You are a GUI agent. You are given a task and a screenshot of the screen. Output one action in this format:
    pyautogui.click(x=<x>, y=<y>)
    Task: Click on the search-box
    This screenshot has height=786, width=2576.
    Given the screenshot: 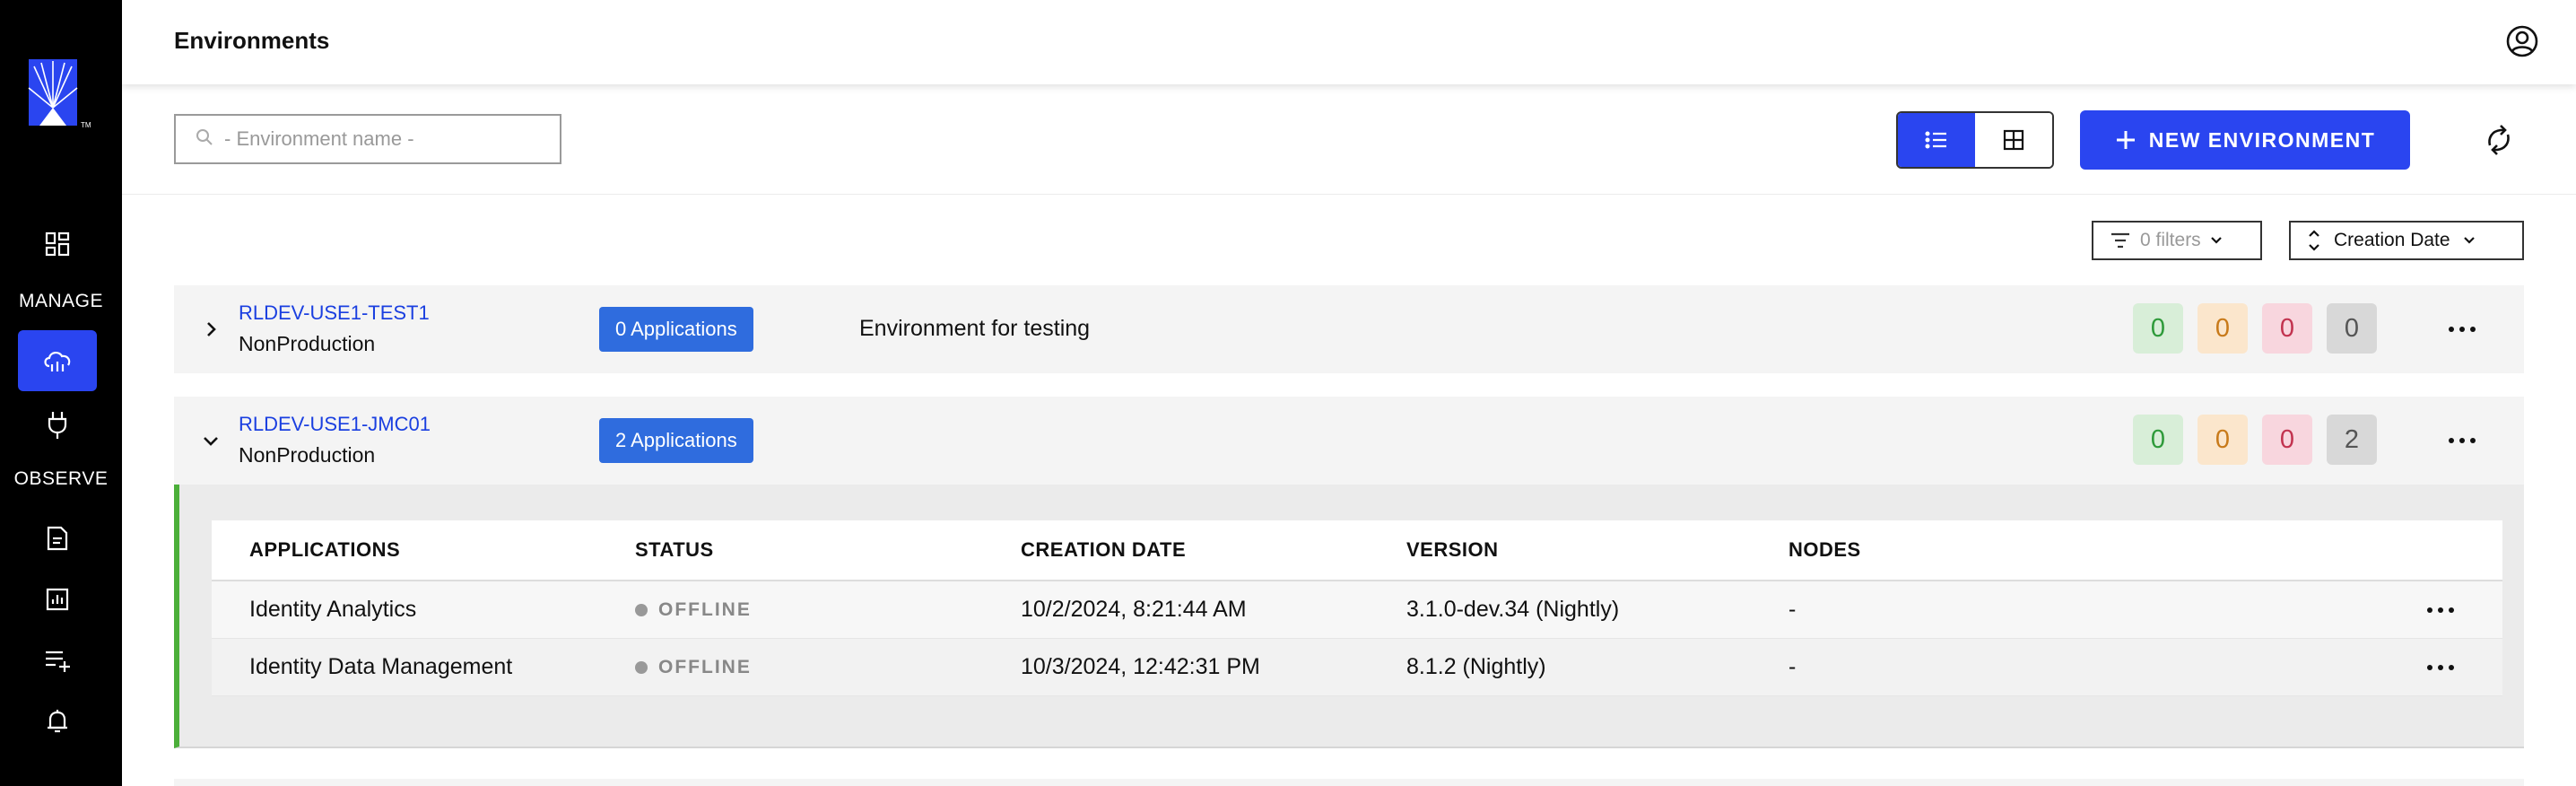 What is the action you would take?
    pyautogui.click(x=367, y=139)
    